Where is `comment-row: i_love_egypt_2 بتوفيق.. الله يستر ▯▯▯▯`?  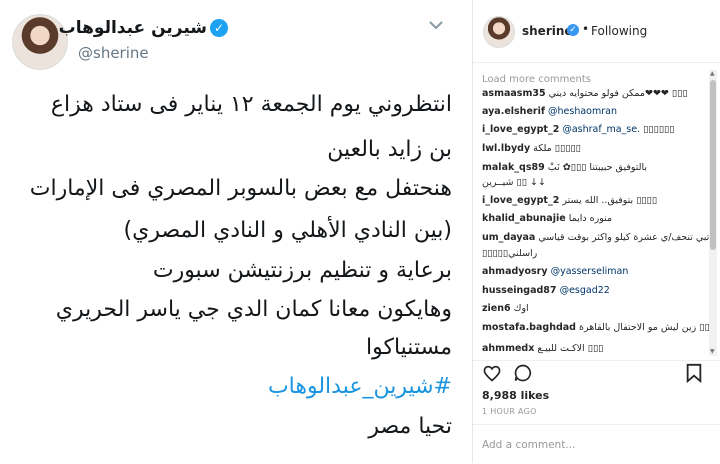
comment-row: i_love_egypt_2 بتوفيق.. الله يستر ▯▯▯▯ is located at coordinates (569, 200).